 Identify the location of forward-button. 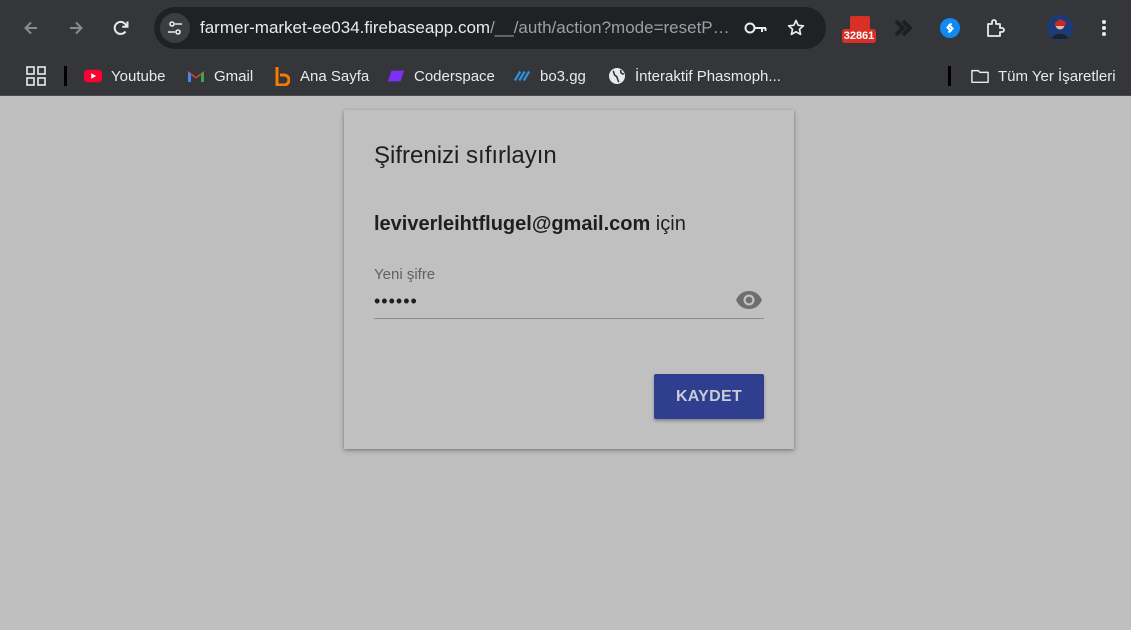
(76, 28).